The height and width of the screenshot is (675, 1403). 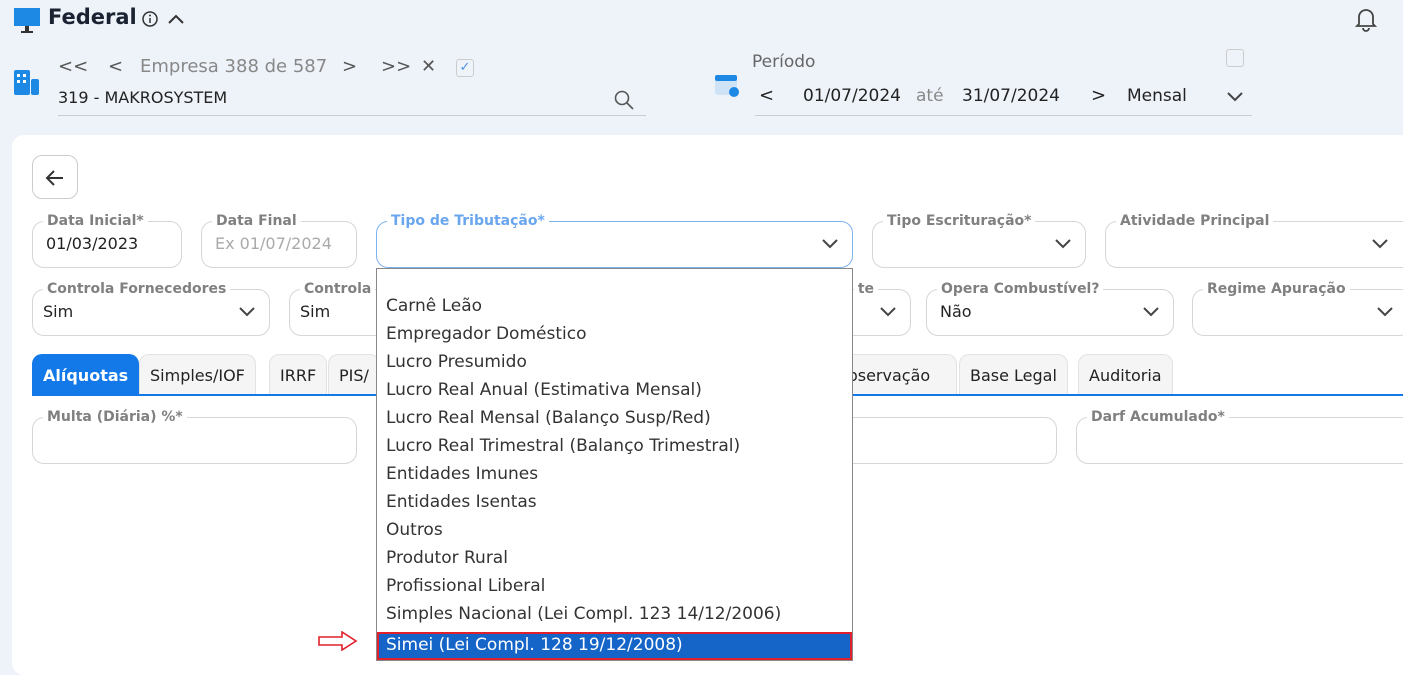 I want to click on last-company-button: >>, so click(x=396, y=66).